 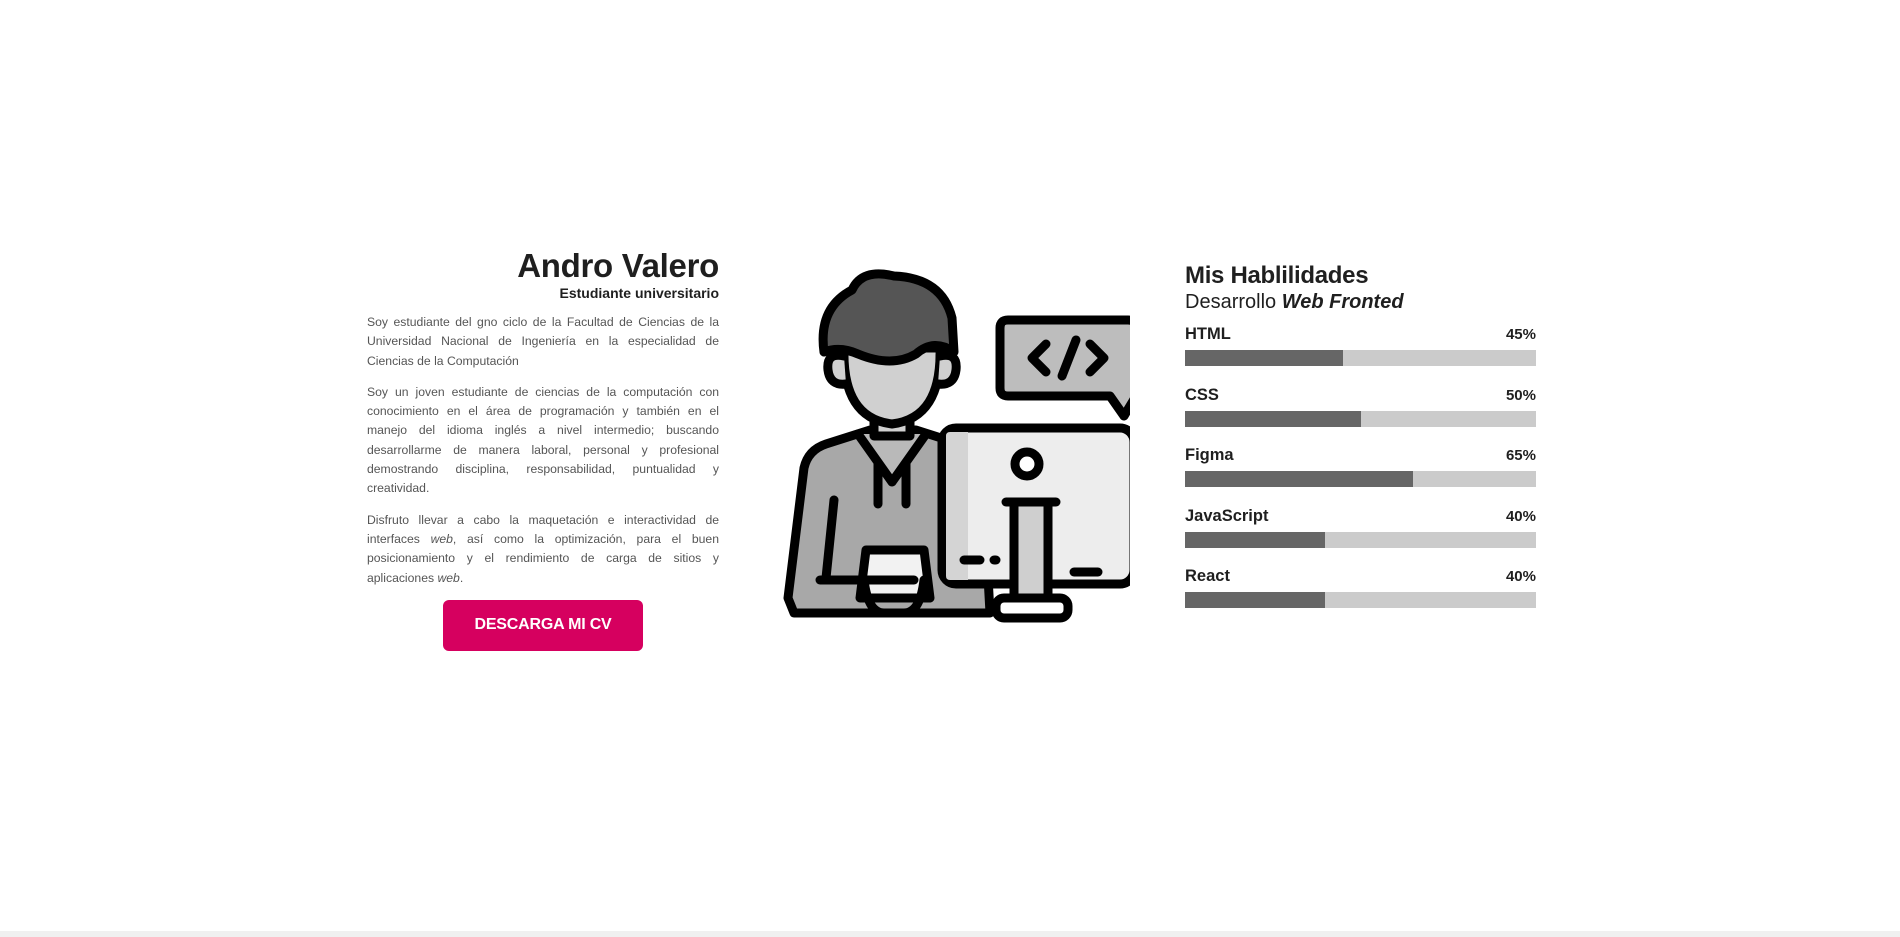 What do you see at coordinates (448, 577) in the screenshot?
I see `about-paragraph-3-em-2: web` at bounding box center [448, 577].